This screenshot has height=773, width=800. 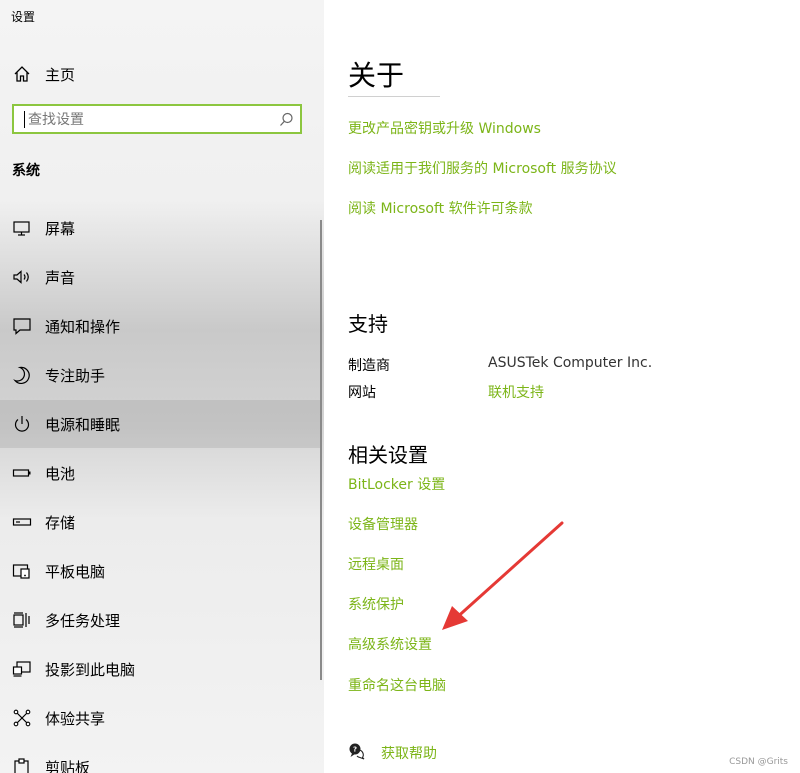 I want to click on power-icon, so click(x=22, y=424).